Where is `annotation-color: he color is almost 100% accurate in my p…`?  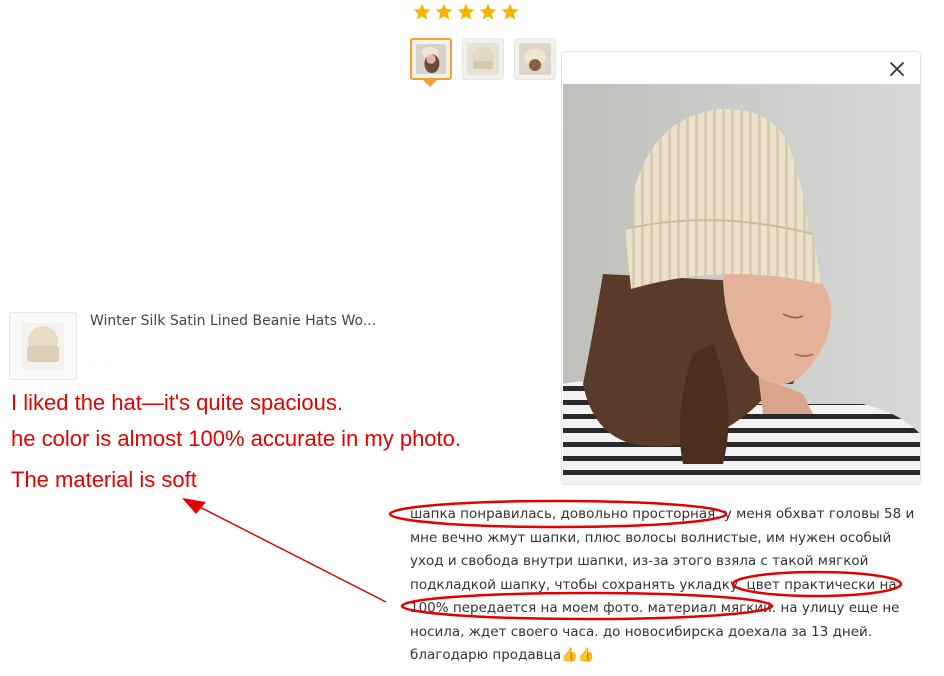
annotation-color: he color is almost 100% accurate in my p… is located at coordinates (236, 438).